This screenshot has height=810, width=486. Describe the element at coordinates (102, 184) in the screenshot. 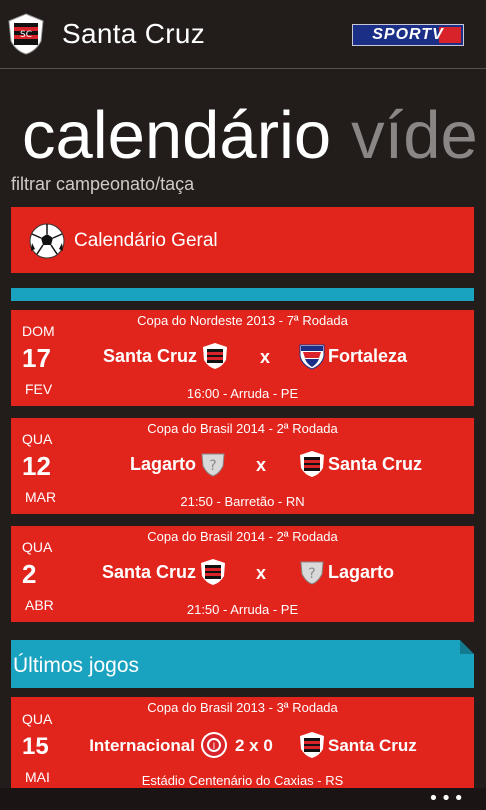

I see `filter-competition-link: filtrar campeonato/taça` at that location.